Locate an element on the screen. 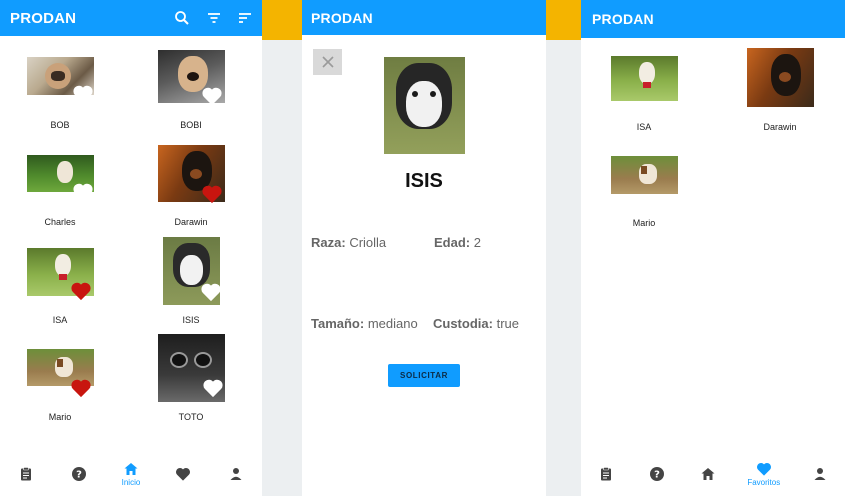 This screenshot has height=496, width=845. filter-icon is located at coordinates (214, 20).